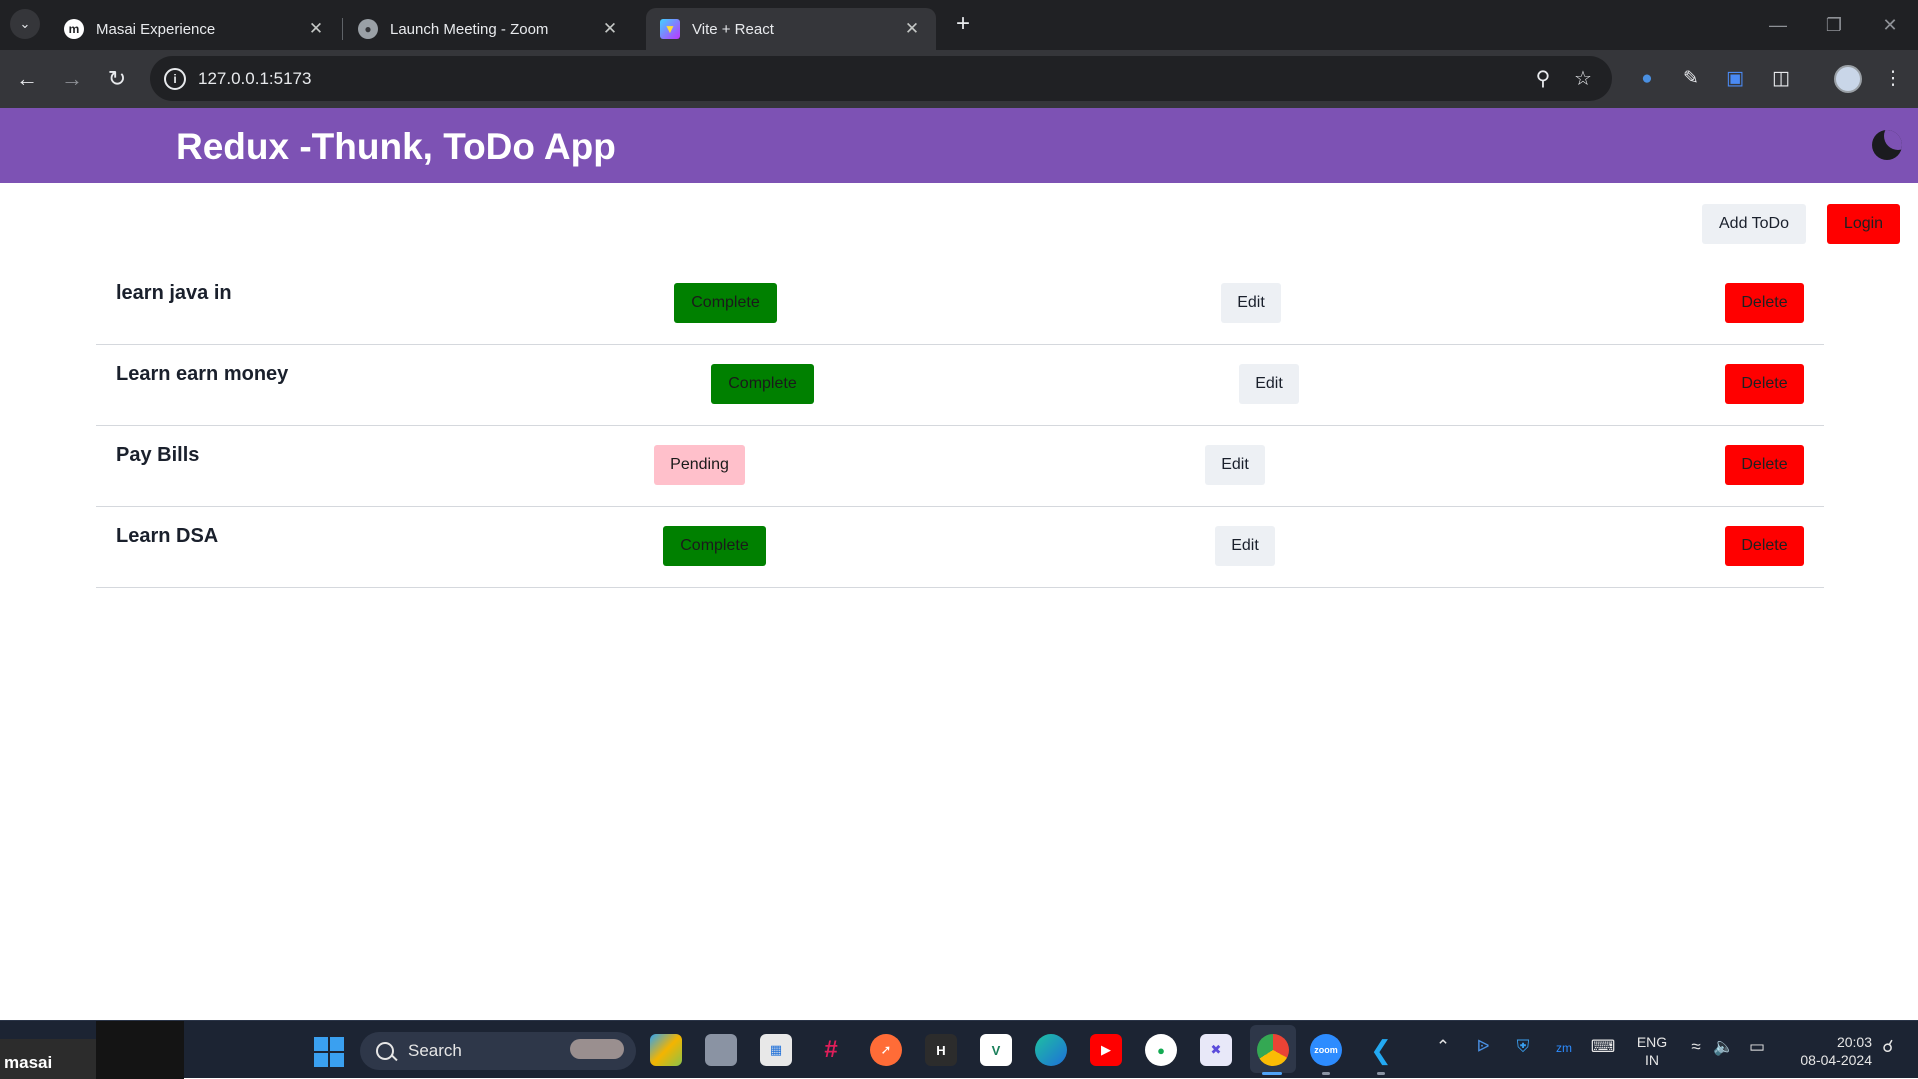 This screenshot has height=1079, width=1918. Describe the element at coordinates (1893, 79) in the screenshot. I see `browser-menu-icon: ⋮` at that location.